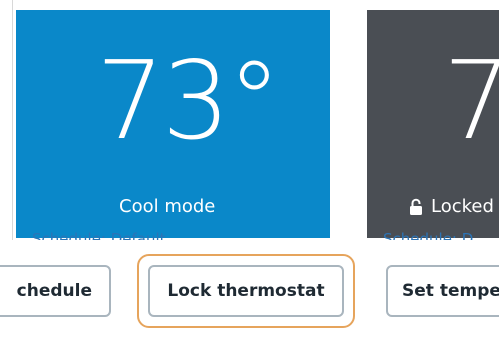  Describe the element at coordinates (167, 206) in the screenshot. I see `mode-label: Cool mode` at that location.